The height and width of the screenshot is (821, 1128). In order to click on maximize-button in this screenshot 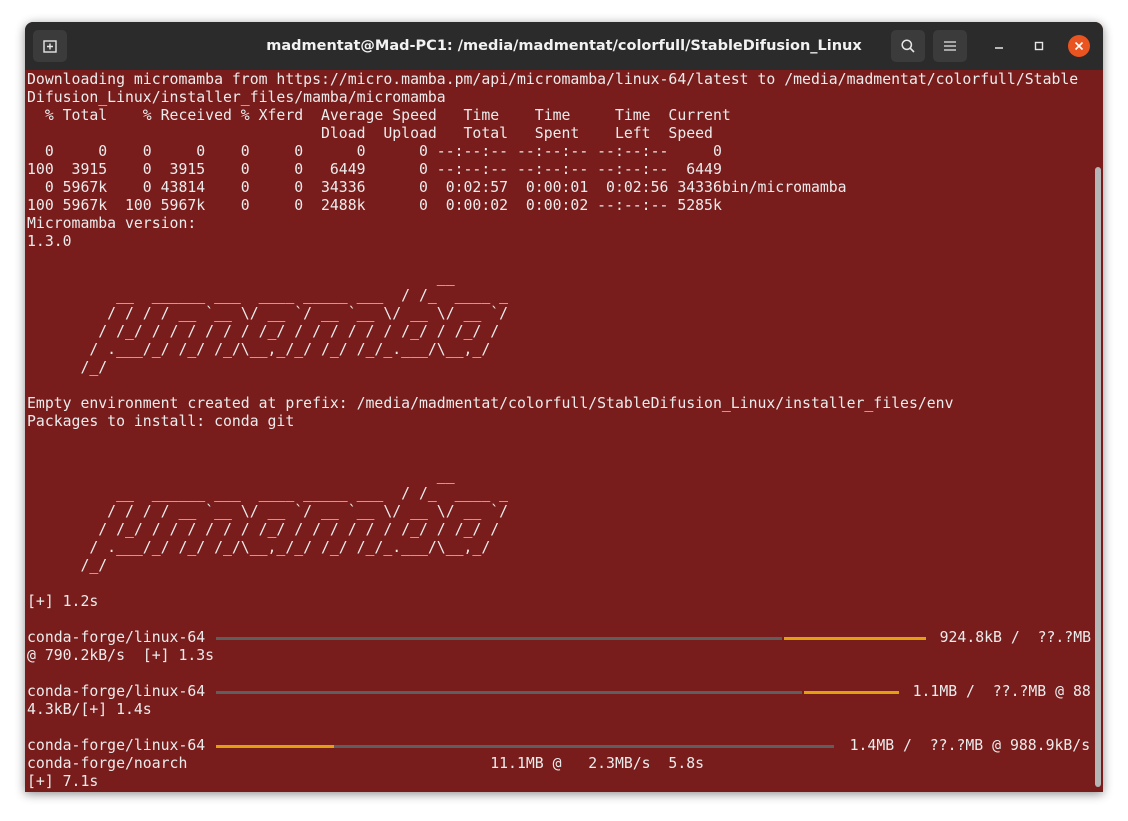, I will do `click(1039, 46)`.